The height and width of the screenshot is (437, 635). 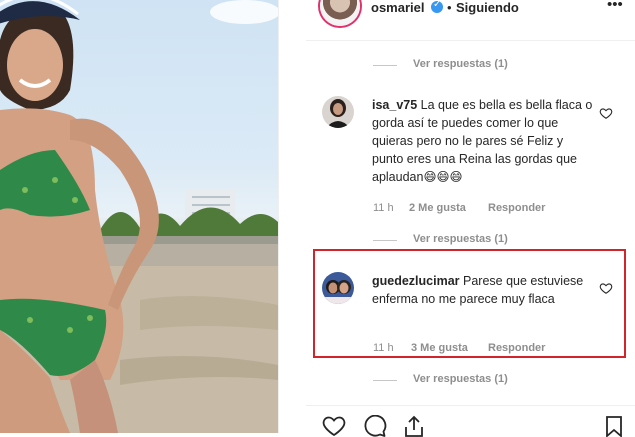 What do you see at coordinates (375, 426) in the screenshot?
I see `comment-icon` at bounding box center [375, 426].